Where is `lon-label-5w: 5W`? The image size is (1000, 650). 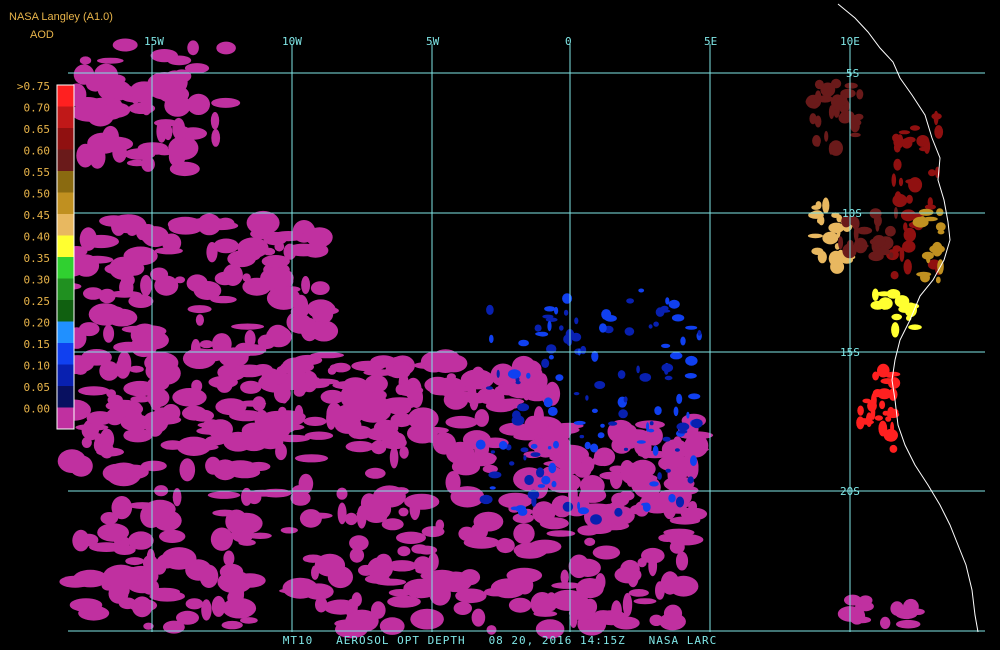
lon-label-5w: 5W is located at coordinates (433, 41).